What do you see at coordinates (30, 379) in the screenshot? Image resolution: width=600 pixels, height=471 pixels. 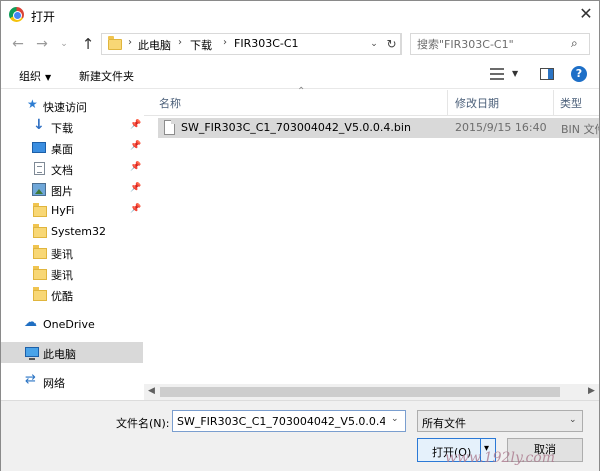 I see `network-icon: ⇄` at bounding box center [30, 379].